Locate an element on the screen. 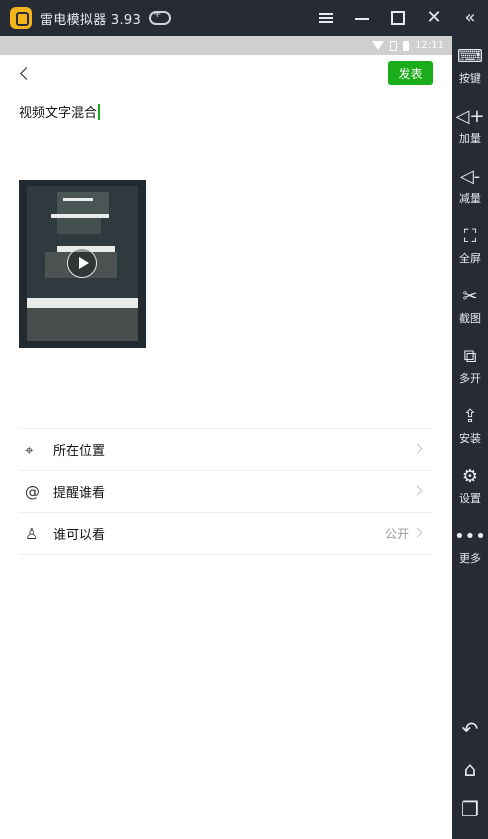 This screenshot has height=839, width=488. collapse-sidebar-icon: « is located at coordinates (470, 18).